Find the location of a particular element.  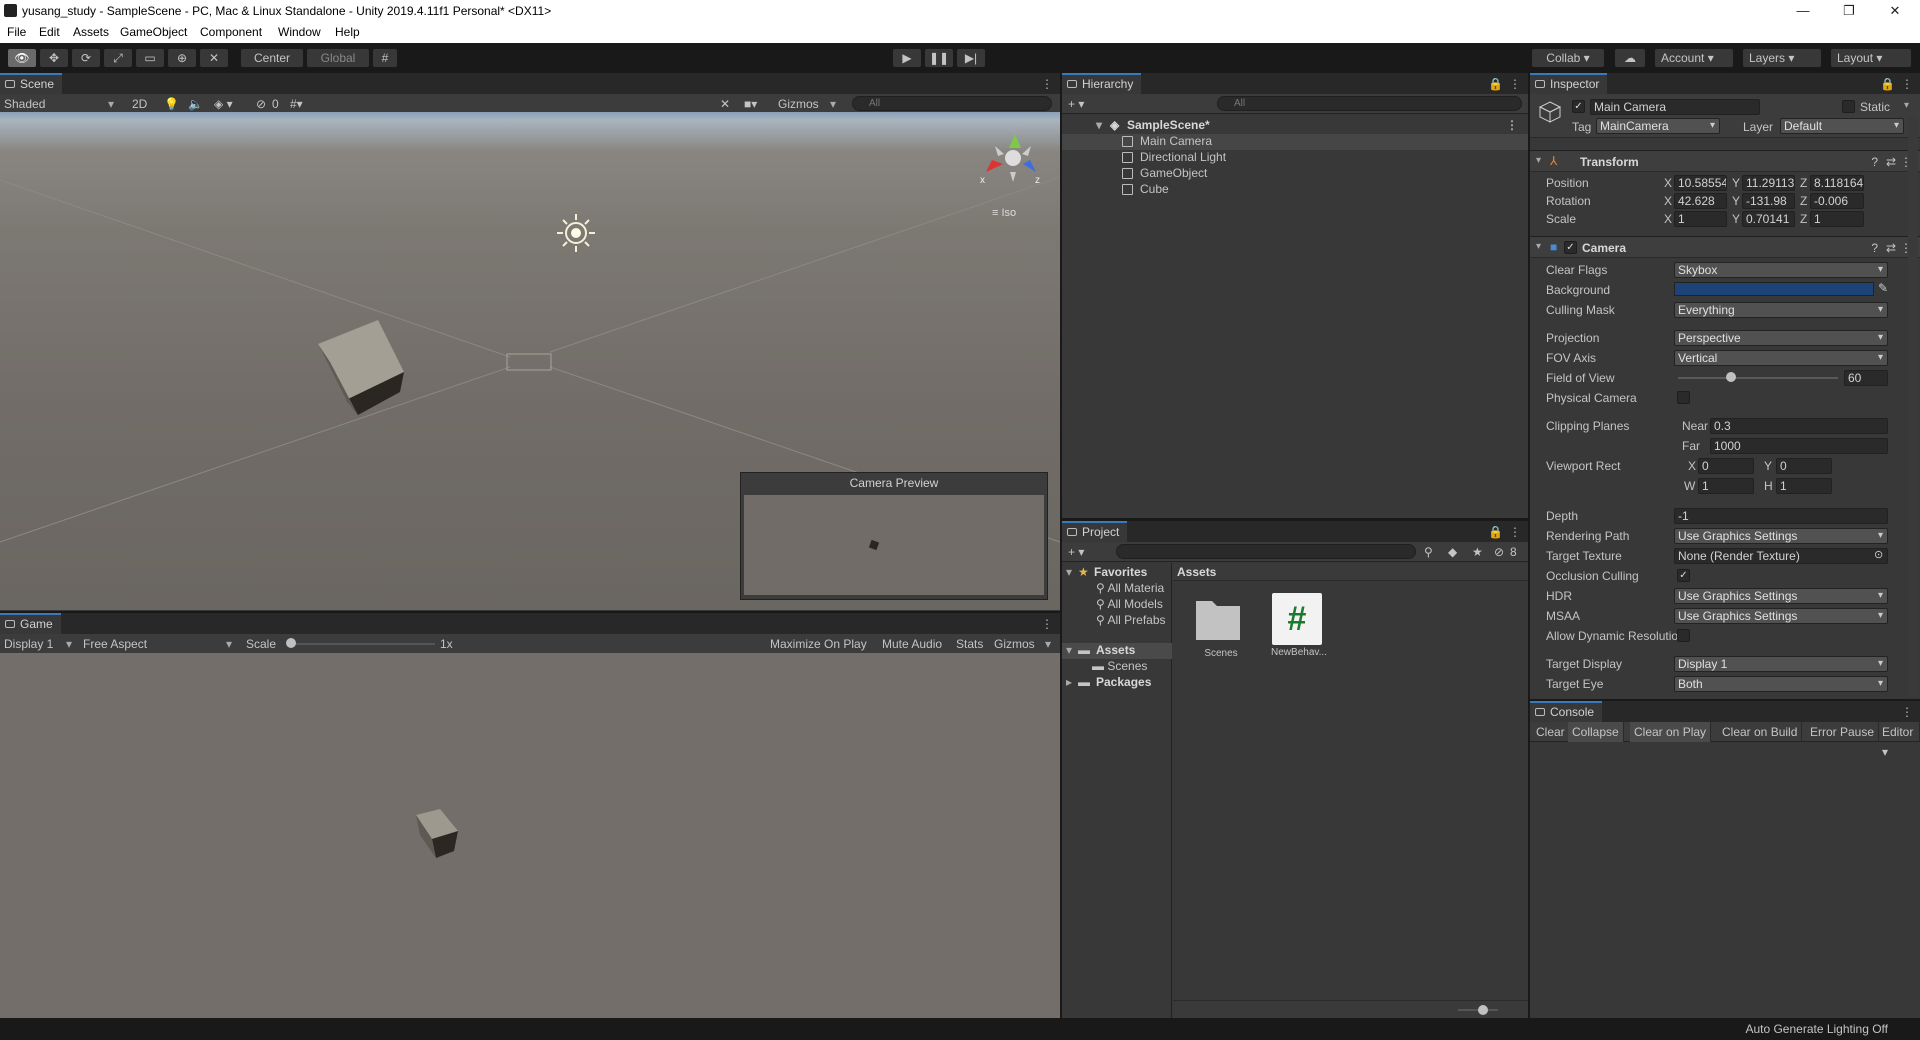

collab-button: Collab ▾ is located at coordinates (1568, 58).